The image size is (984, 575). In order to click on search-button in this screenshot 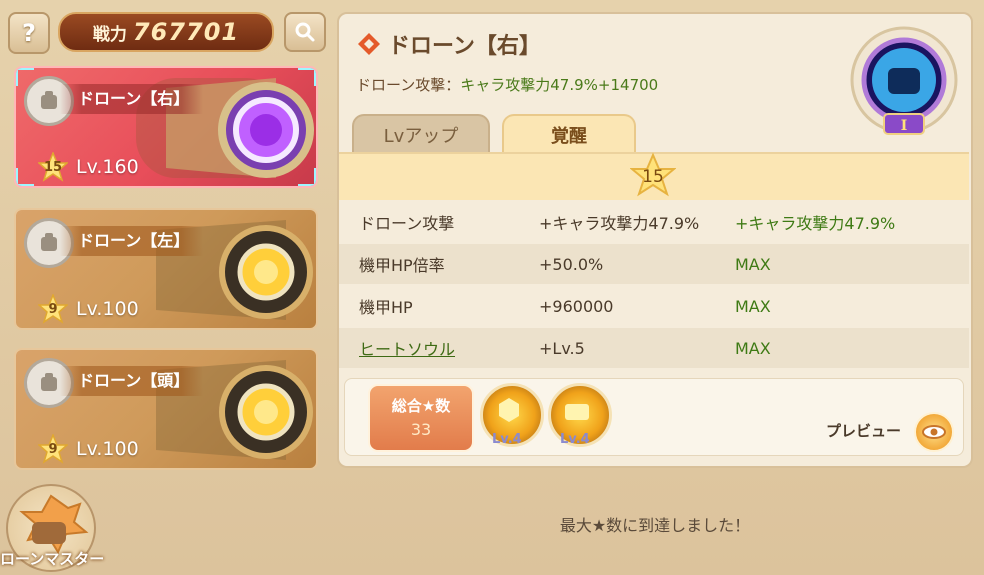, I will do `click(305, 32)`.